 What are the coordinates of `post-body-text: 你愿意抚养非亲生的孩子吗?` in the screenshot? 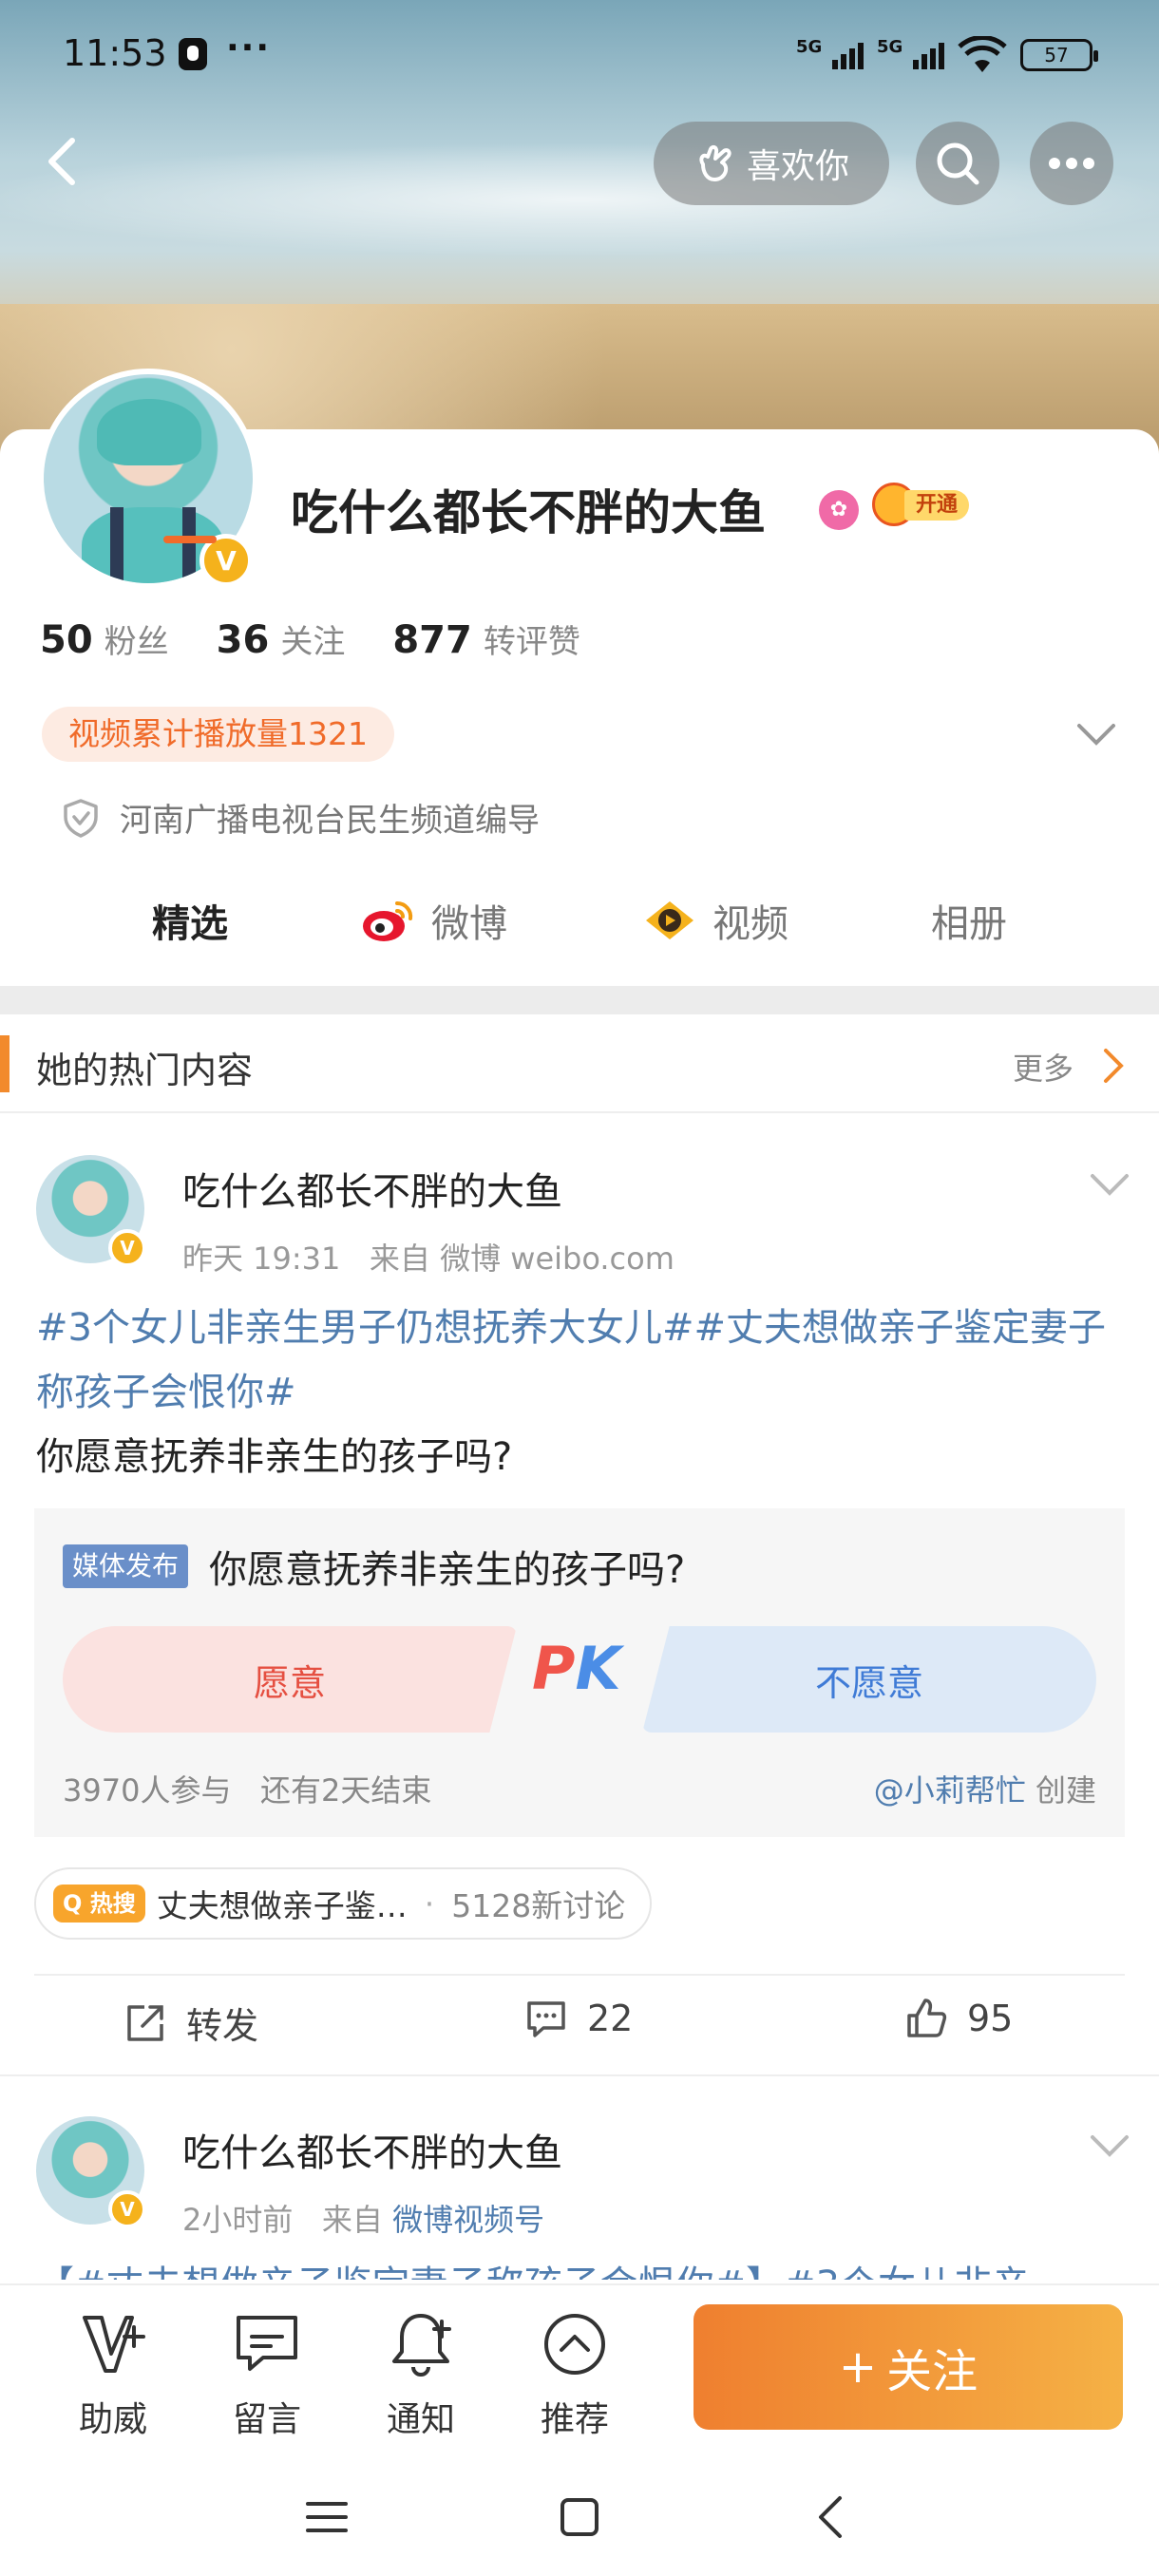 It's located at (274, 1457).